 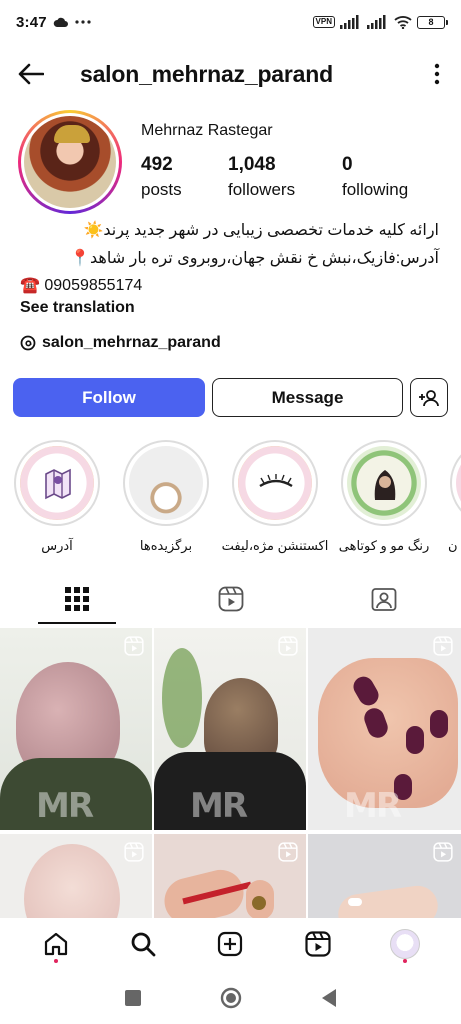 I want to click on followers-count: 1,048 followers, so click(x=261, y=177).